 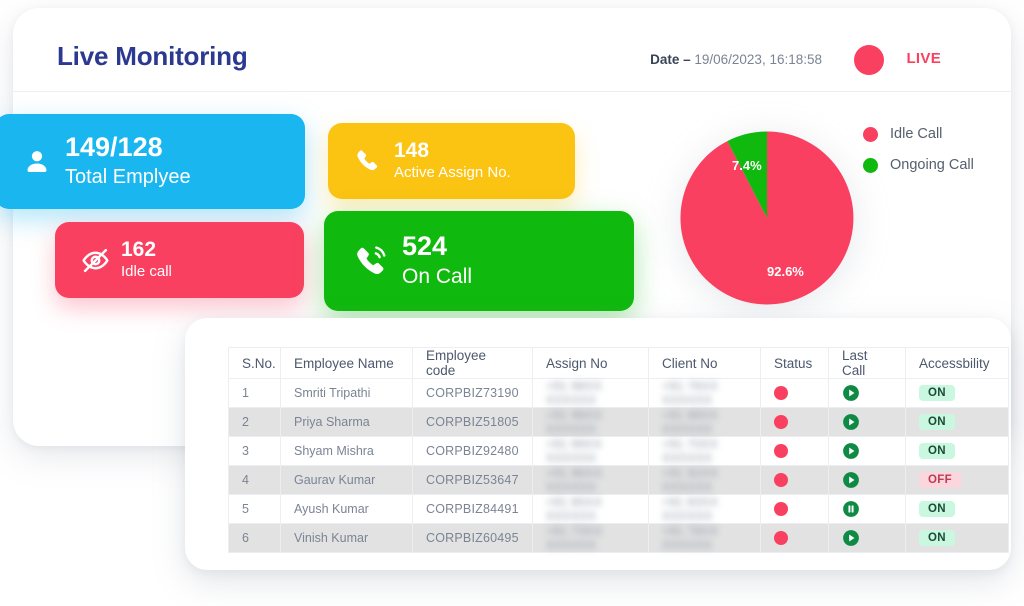 What do you see at coordinates (254, 451) in the screenshot?
I see `cell-sno: 3` at bounding box center [254, 451].